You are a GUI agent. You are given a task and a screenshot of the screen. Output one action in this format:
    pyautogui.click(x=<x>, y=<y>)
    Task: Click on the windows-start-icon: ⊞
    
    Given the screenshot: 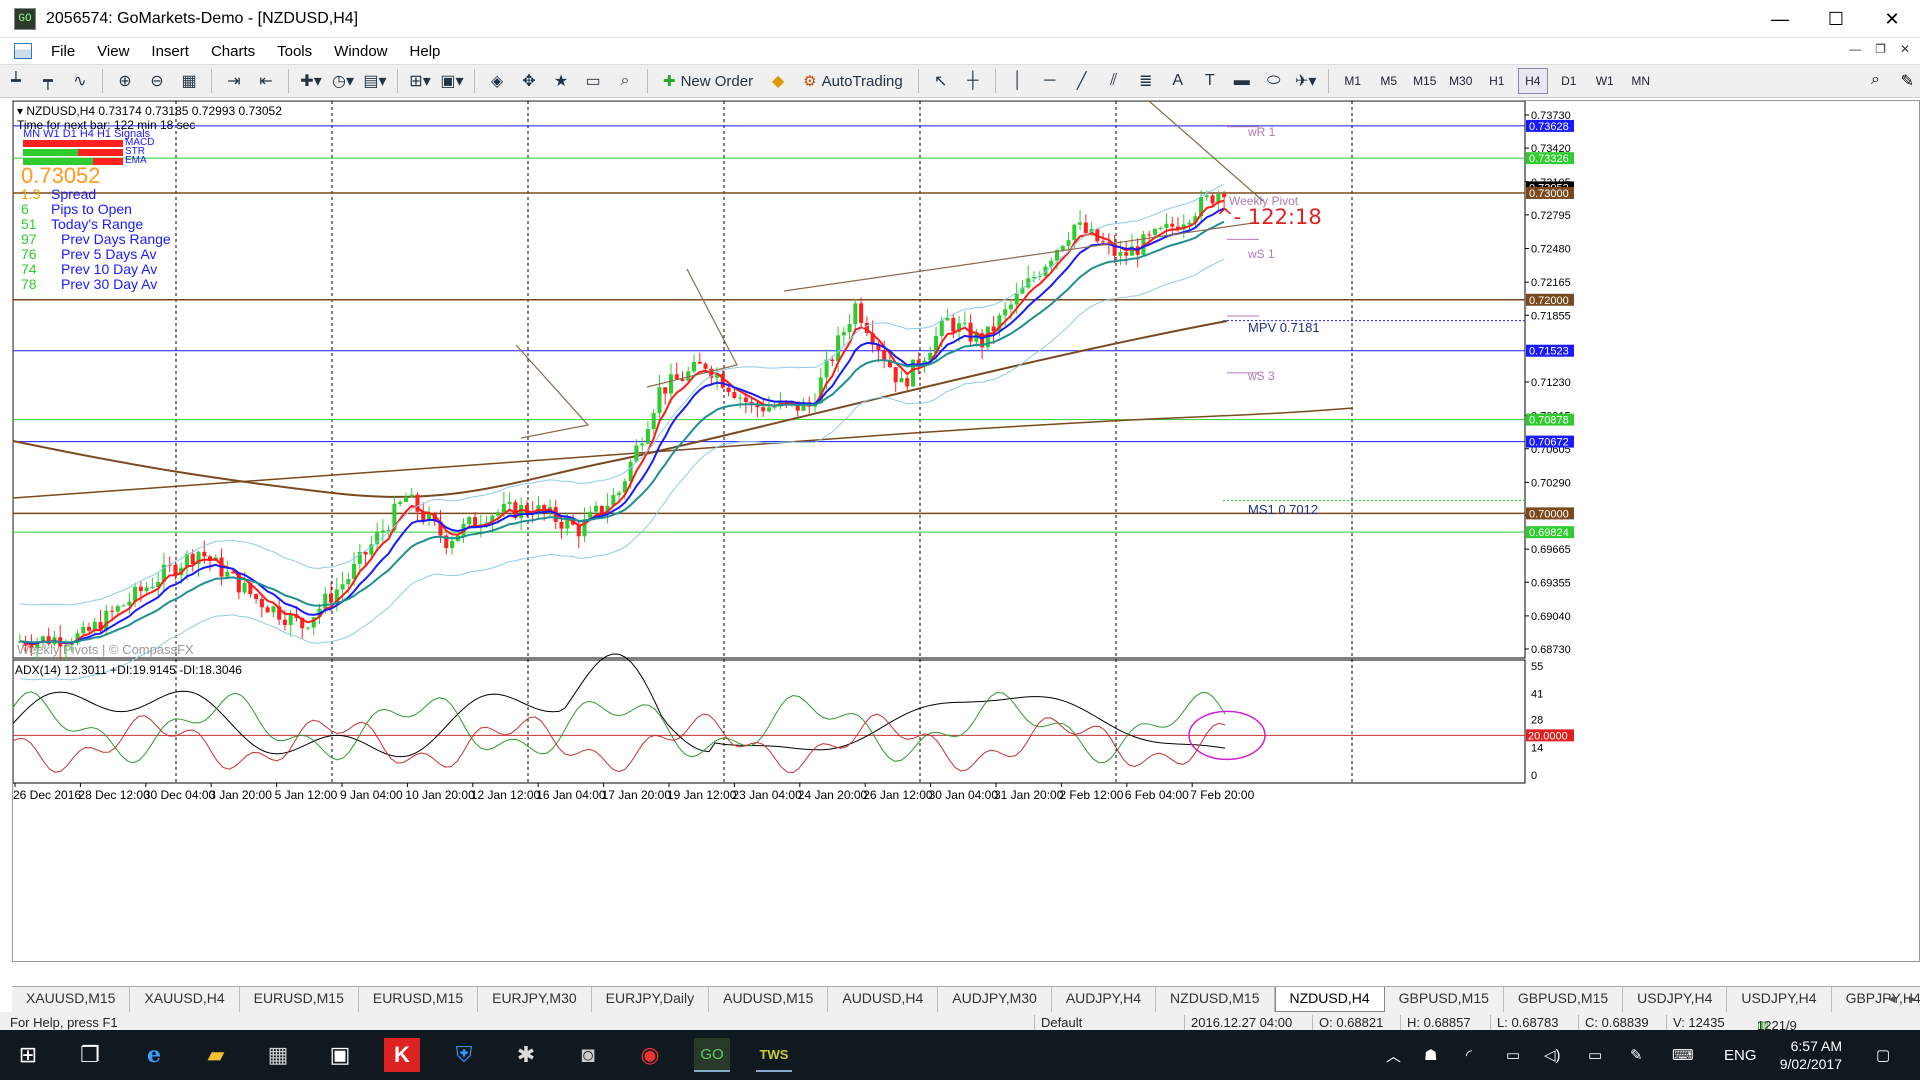 What is the action you would take?
    pyautogui.click(x=28, y=1055)
    